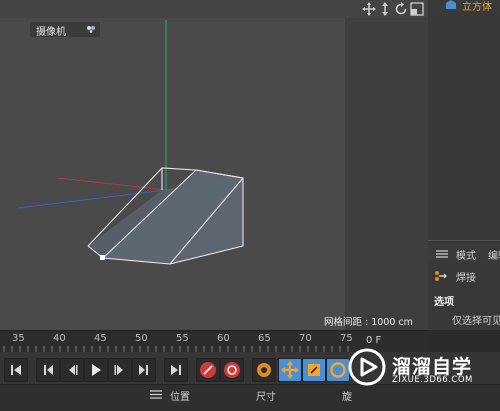  I want to click on next-key-icon, so click(143, 370).